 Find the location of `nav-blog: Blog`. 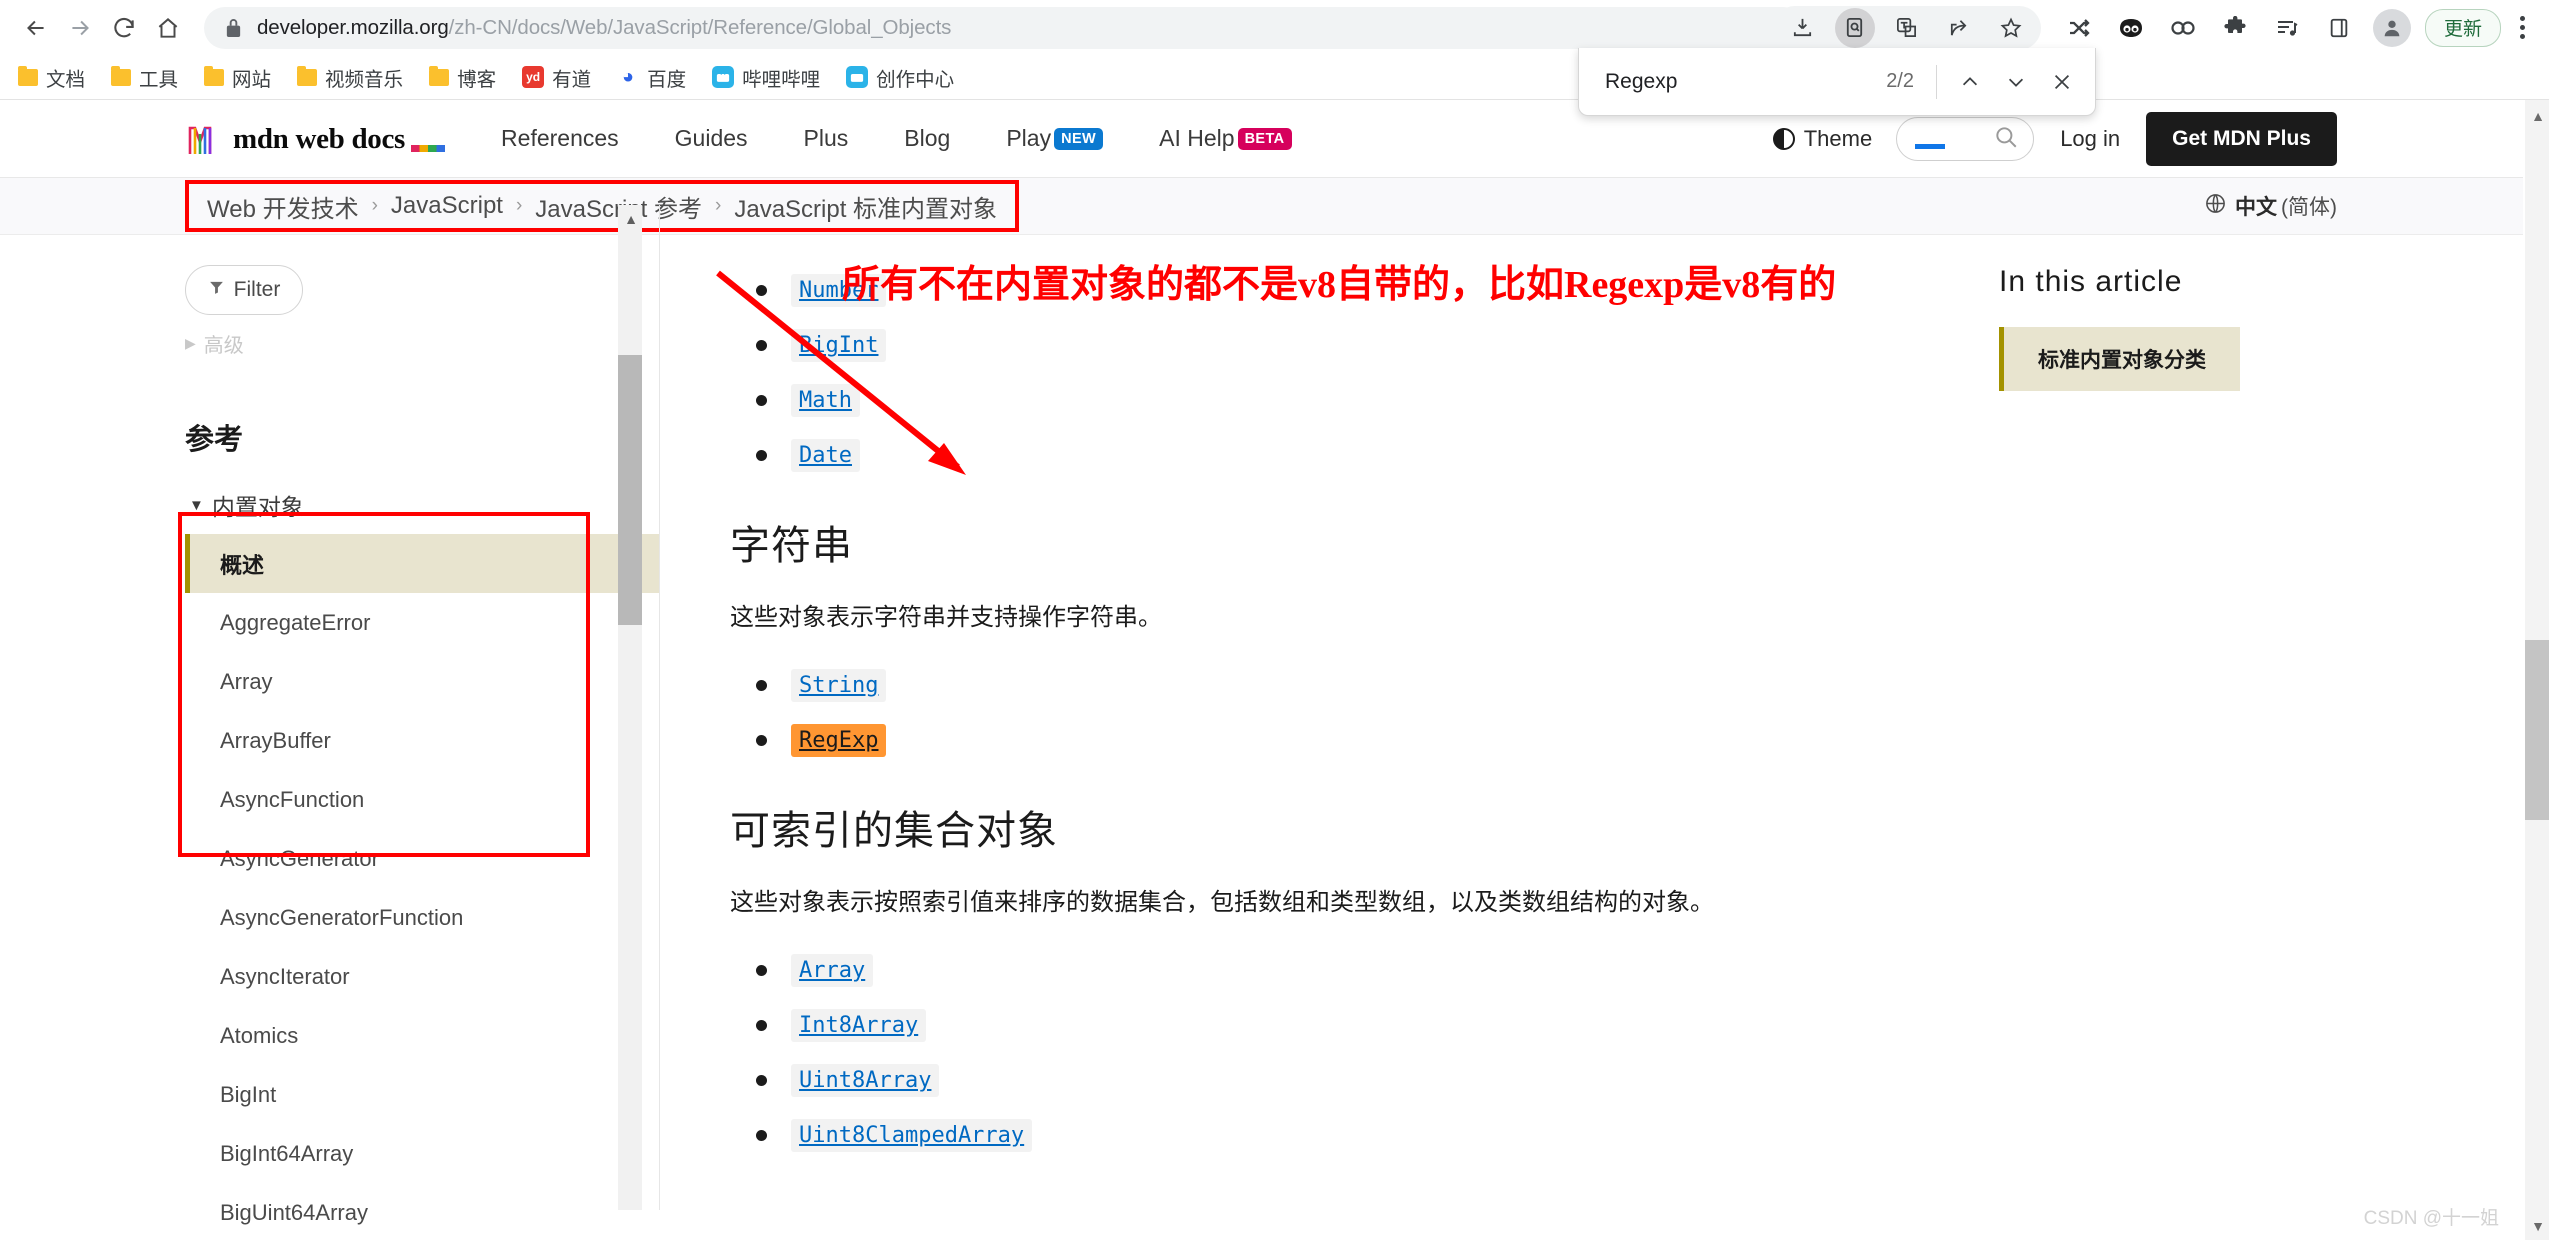

nav-blog: Blog is located at coordinates (927, 138).